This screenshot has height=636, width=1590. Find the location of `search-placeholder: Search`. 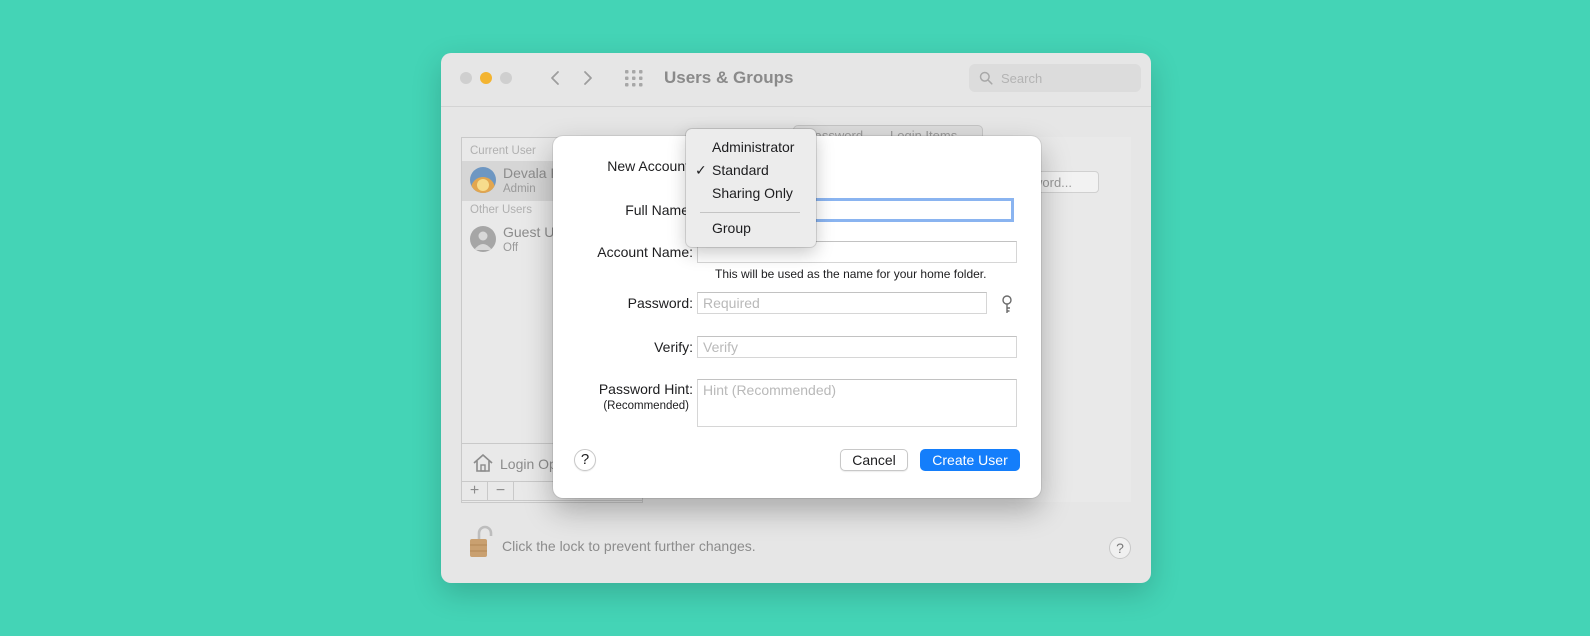

search-placeholder: Search is located at coordinates (1022, 78).